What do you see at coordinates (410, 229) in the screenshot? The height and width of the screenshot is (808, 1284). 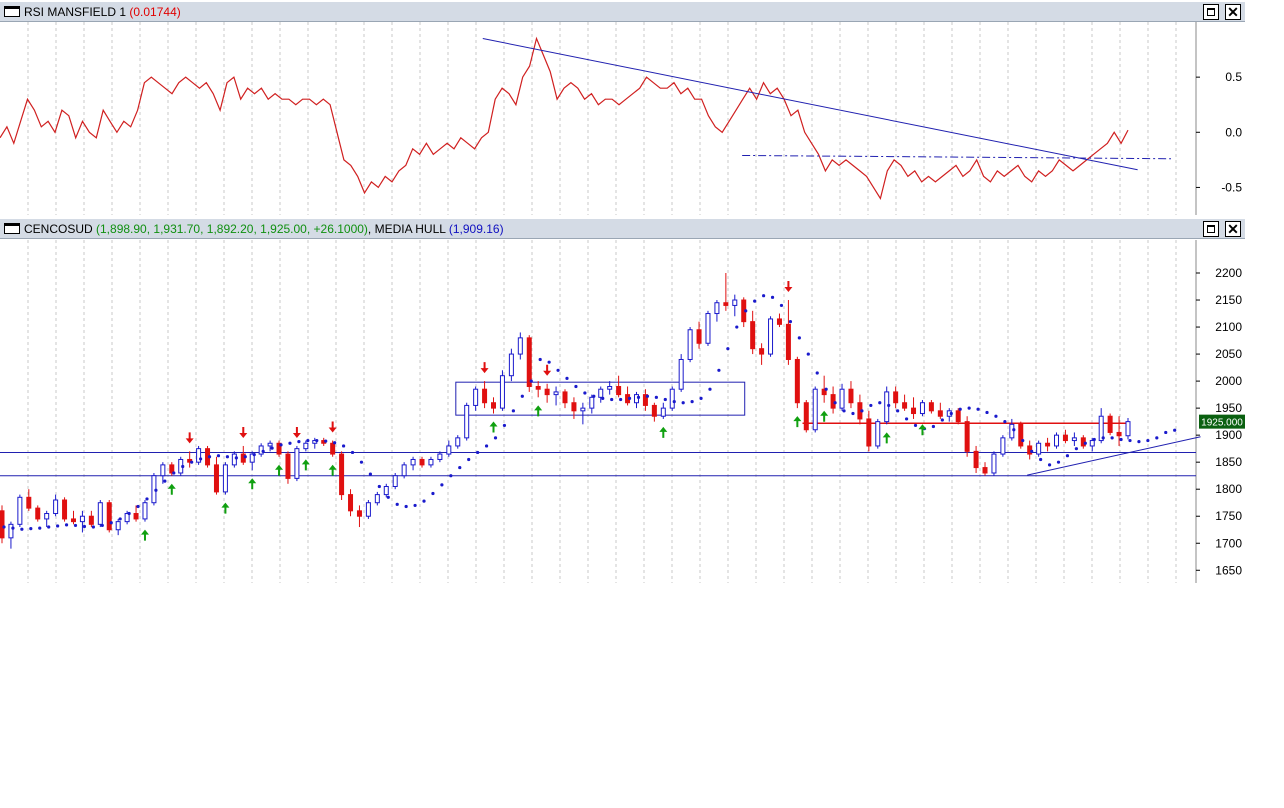 I see `indicator-label: MEDIA HULL` at bounding box center [410, 229].